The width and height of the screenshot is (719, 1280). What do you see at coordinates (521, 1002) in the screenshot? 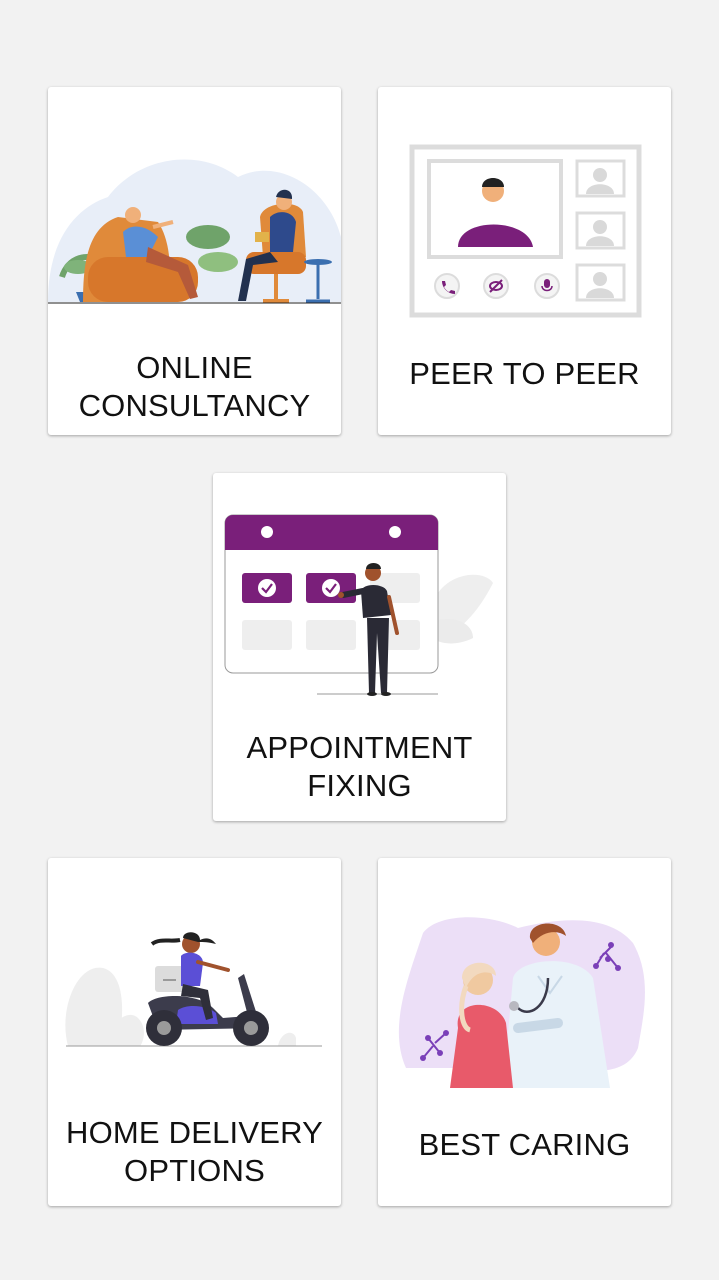
I see `doctor-patient-illustration` at bounding box center [521, 1002].